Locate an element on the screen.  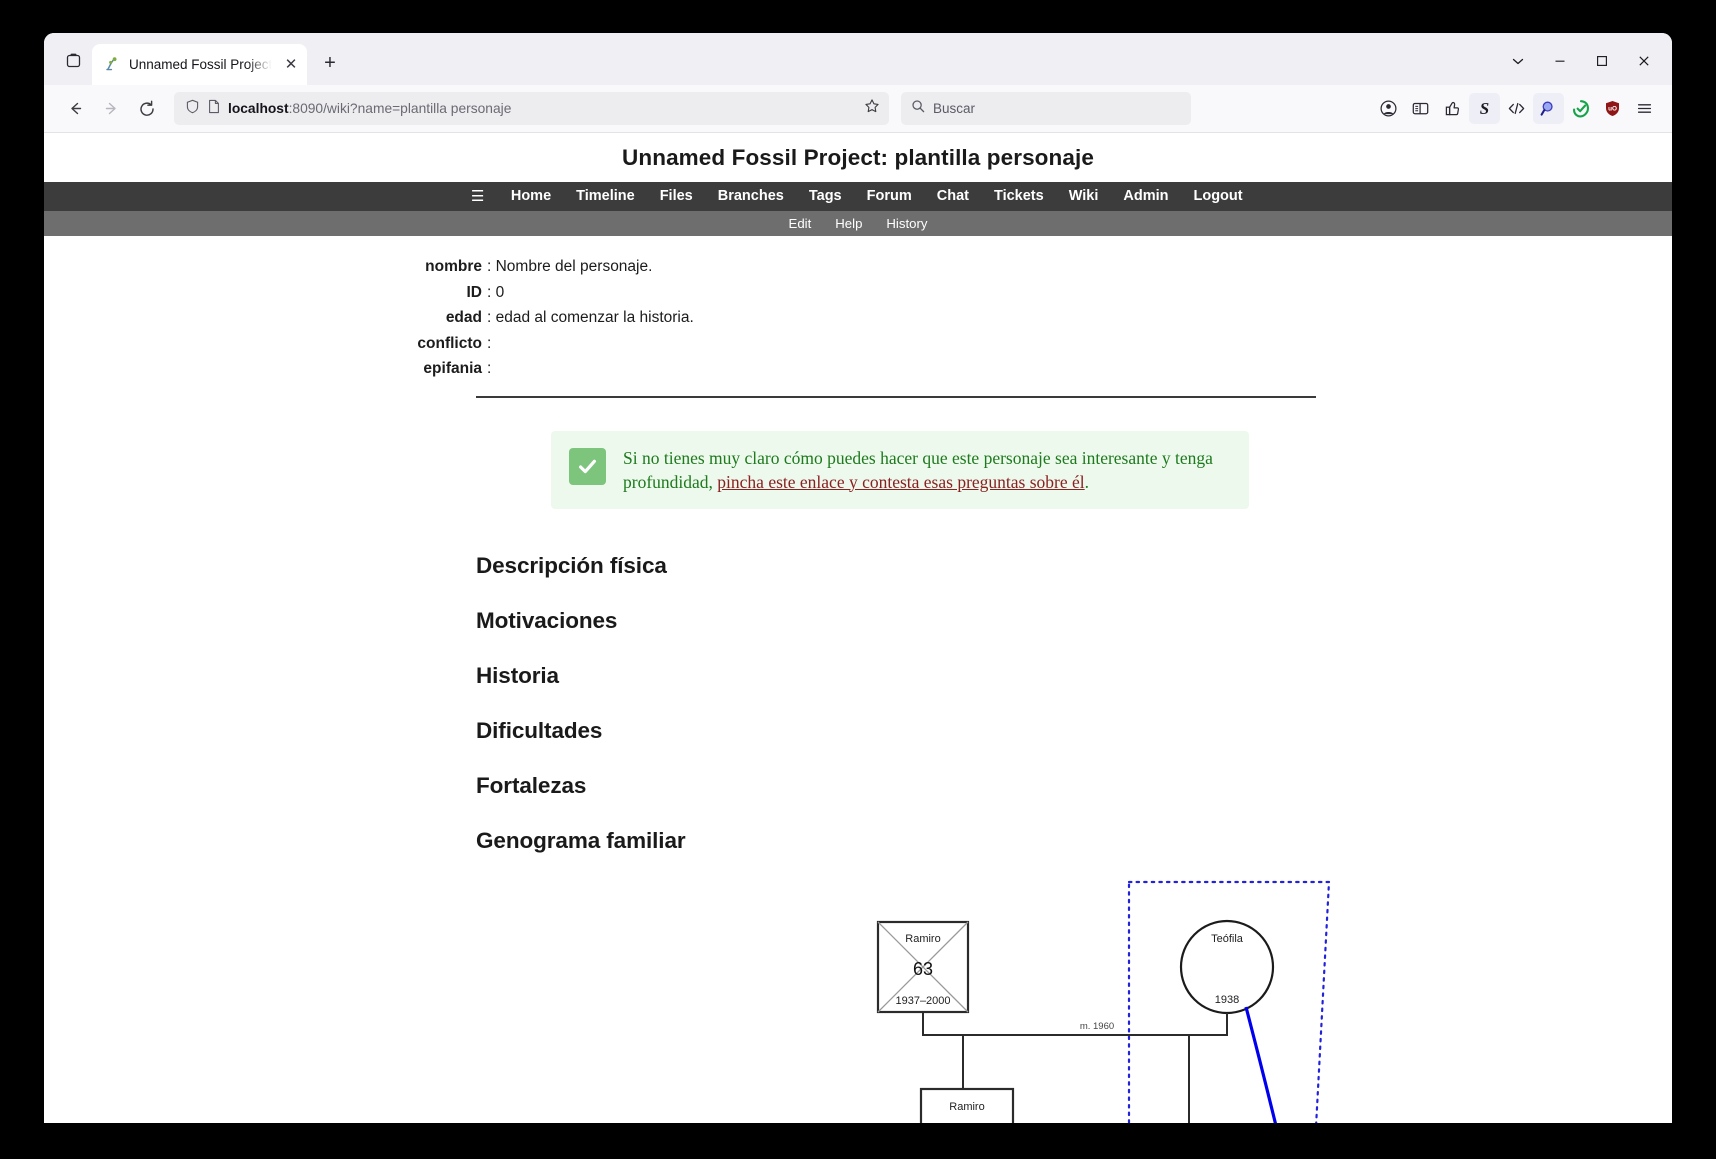
url-host: localhost is located at coordinates (258, 108).